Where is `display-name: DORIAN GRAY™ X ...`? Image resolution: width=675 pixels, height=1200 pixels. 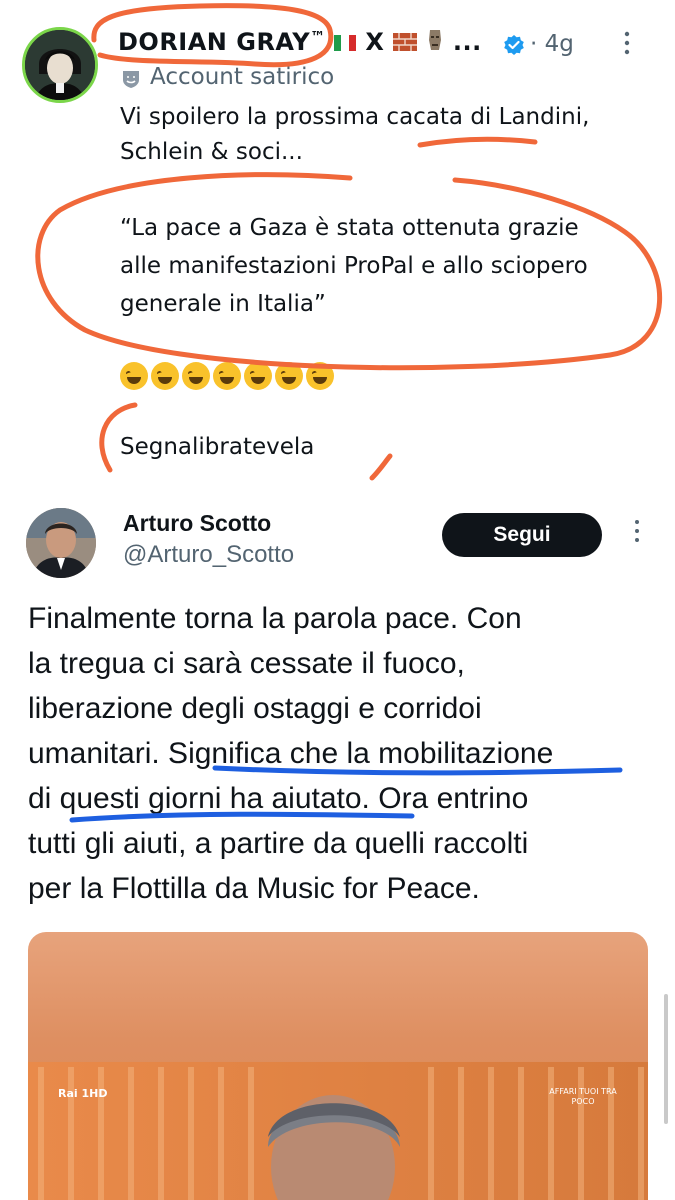
display-name: DORIAN GRAY™ X ... is located at coordinates (300, 43).